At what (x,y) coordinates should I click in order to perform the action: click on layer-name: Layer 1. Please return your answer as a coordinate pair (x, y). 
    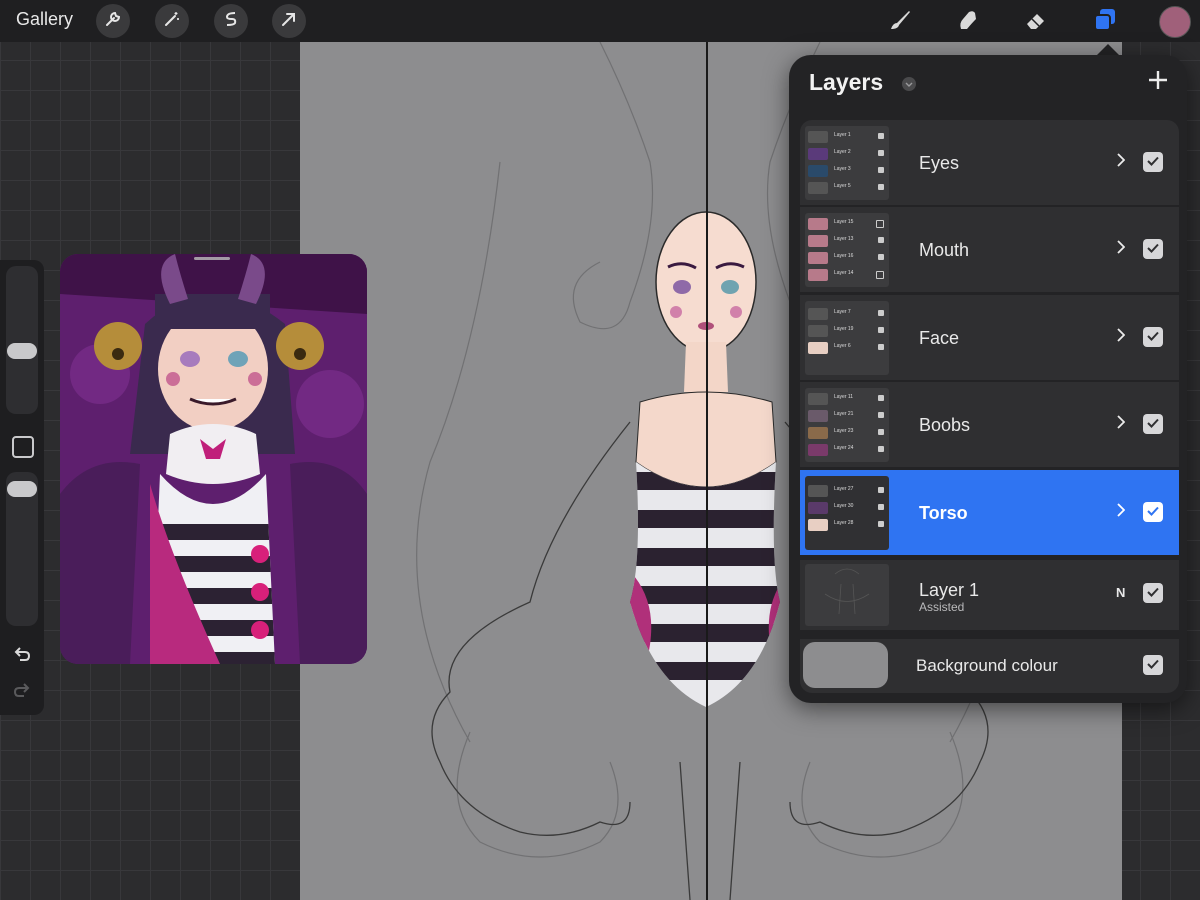
    Looking at the image, I should click on (949, 590).